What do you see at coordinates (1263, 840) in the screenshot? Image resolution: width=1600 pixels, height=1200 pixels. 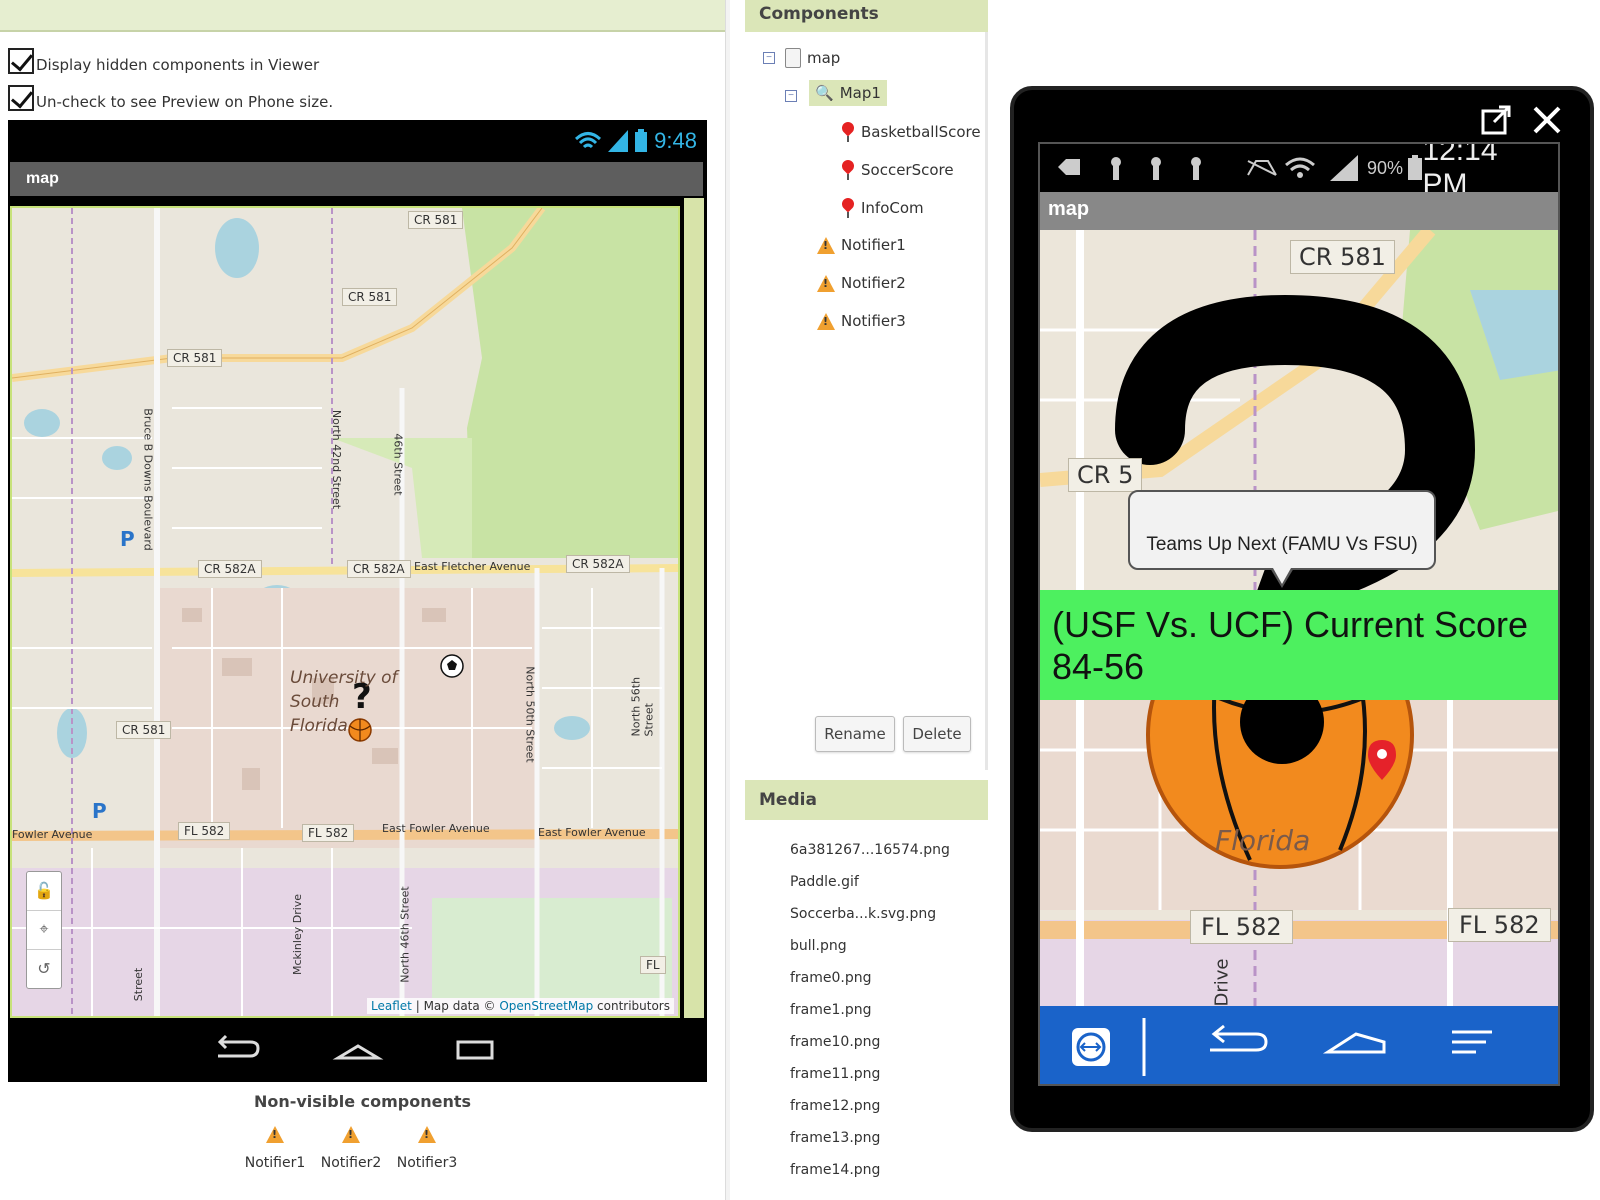 I see `campus-label: Florida` at bounding box center [1263, 840].